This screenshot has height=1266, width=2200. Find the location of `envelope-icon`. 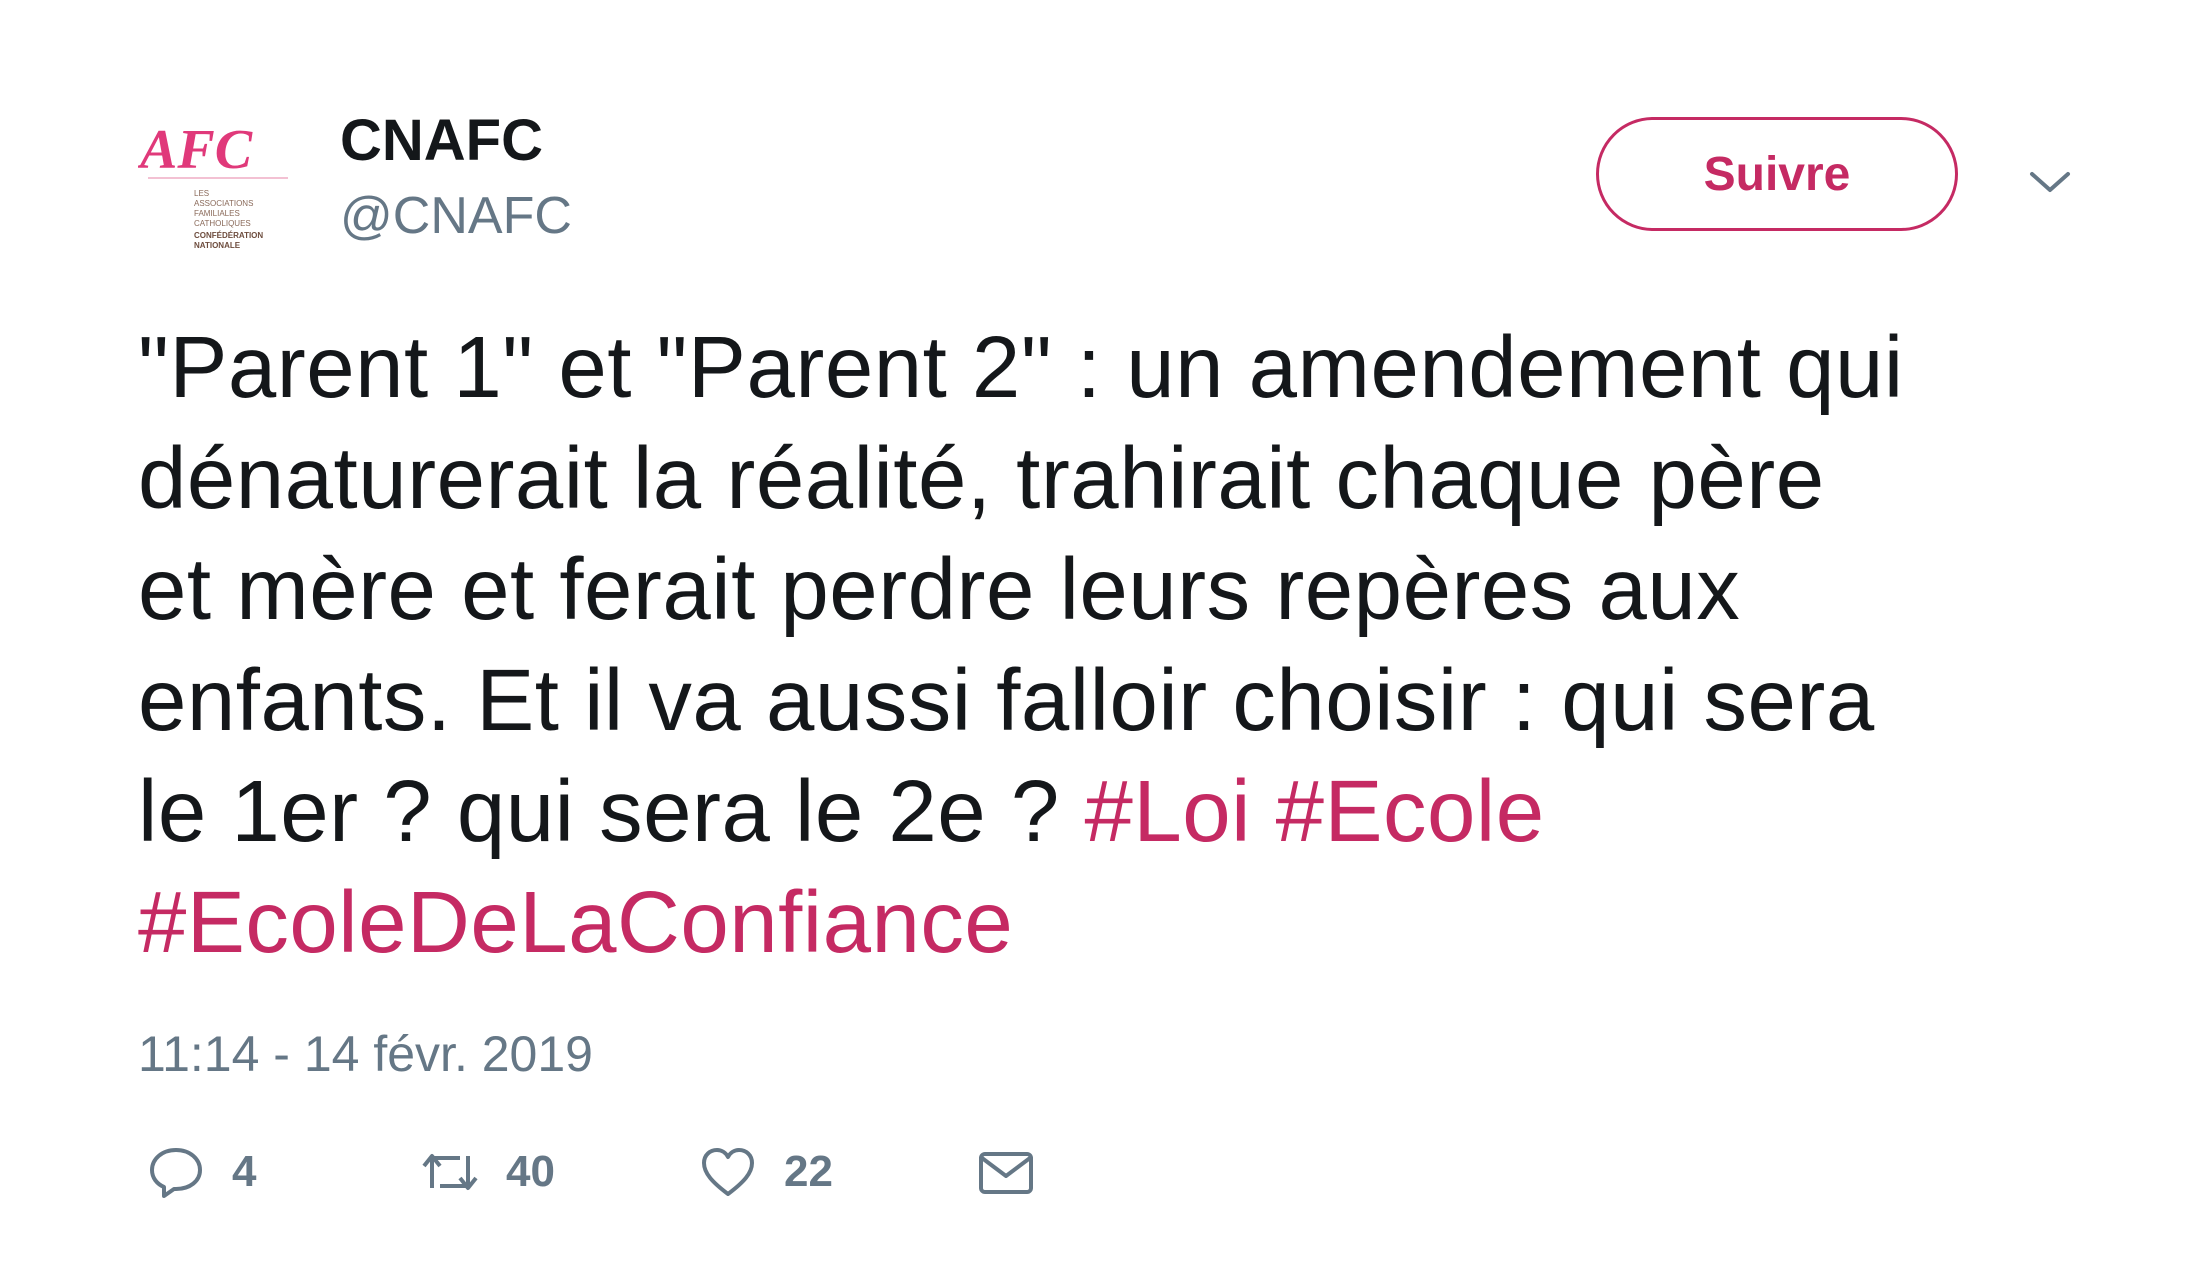

envelope-icon is located at coordinates (1006, 1173).